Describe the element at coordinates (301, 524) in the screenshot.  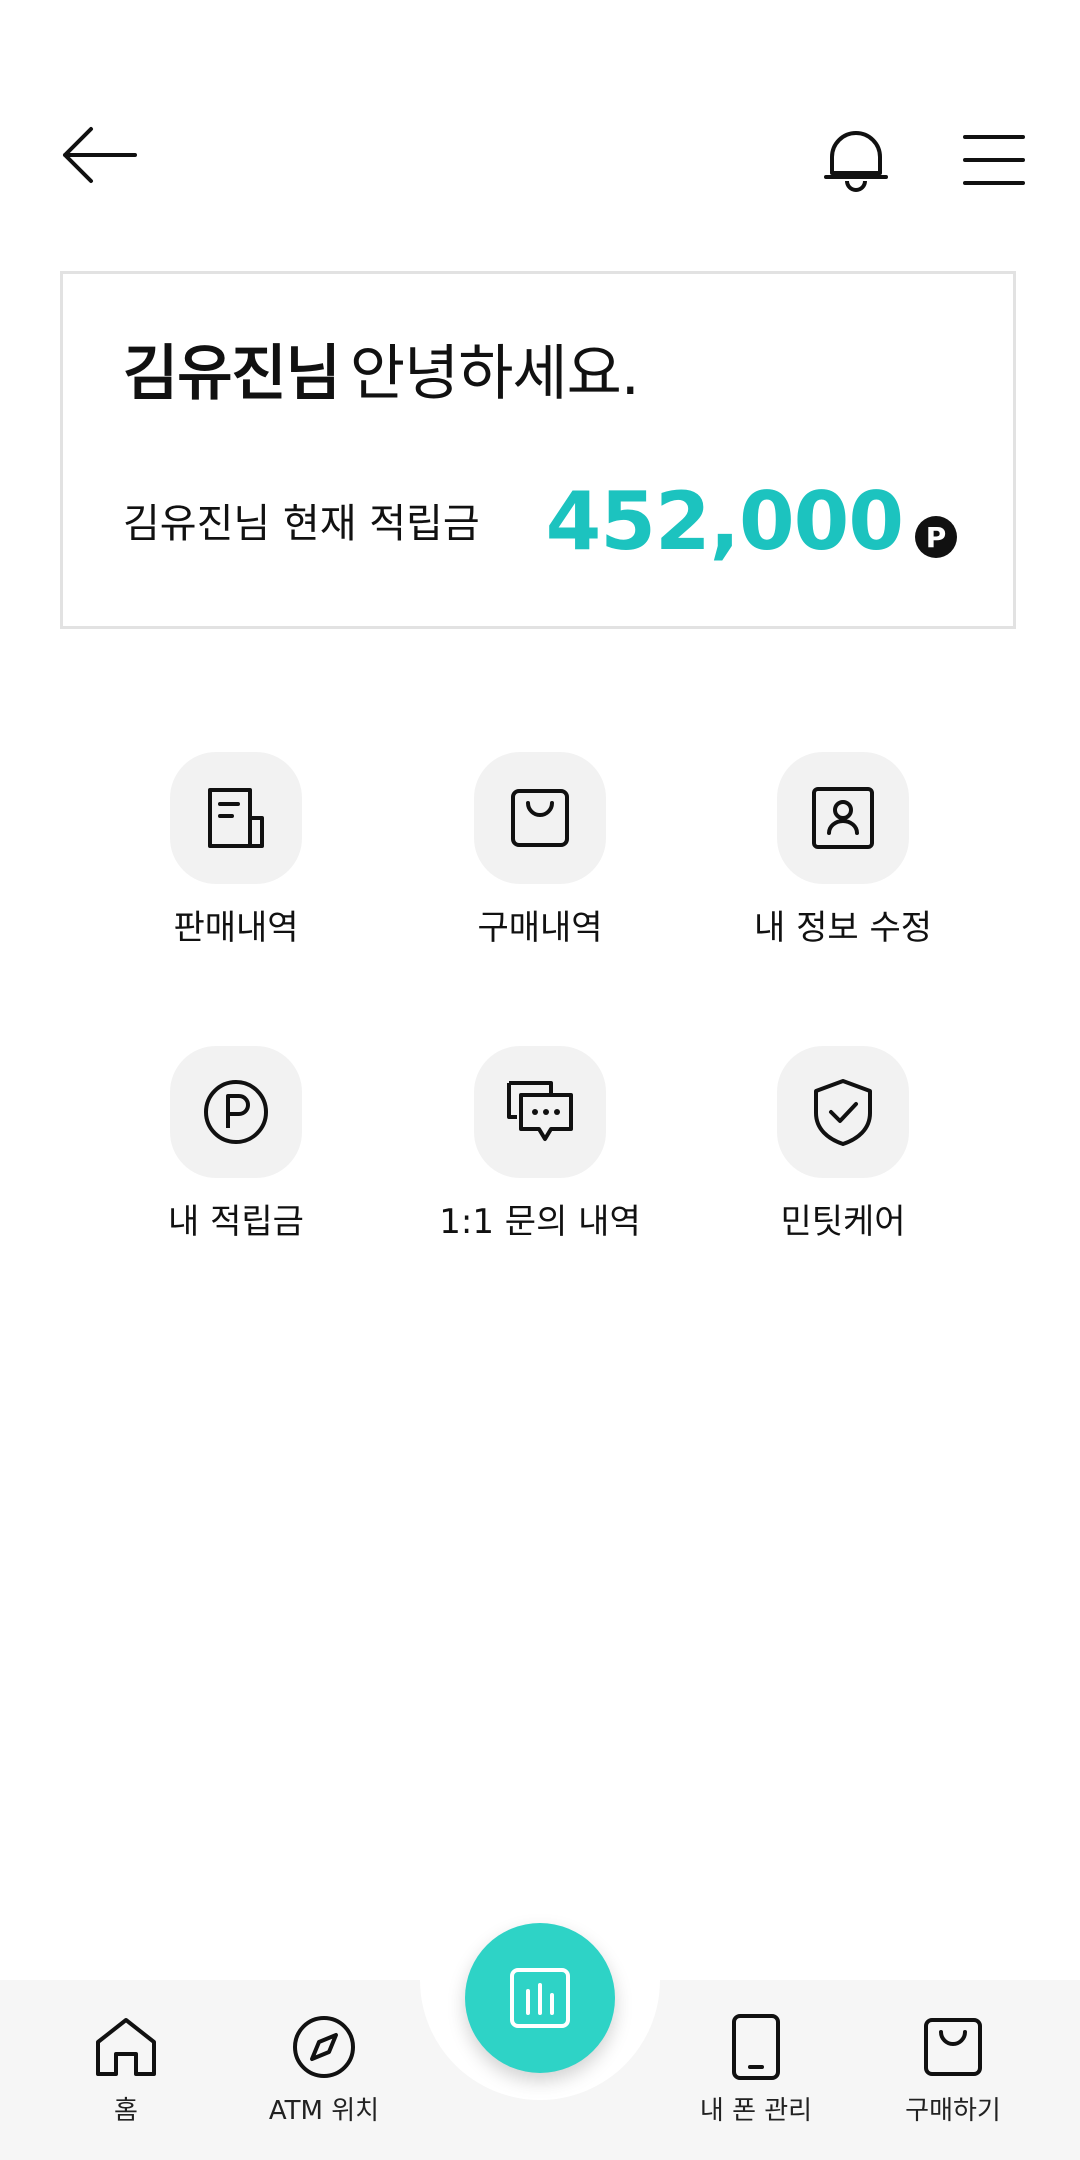
I see `balance-label: 김유진님 현재 적립금` at that location.